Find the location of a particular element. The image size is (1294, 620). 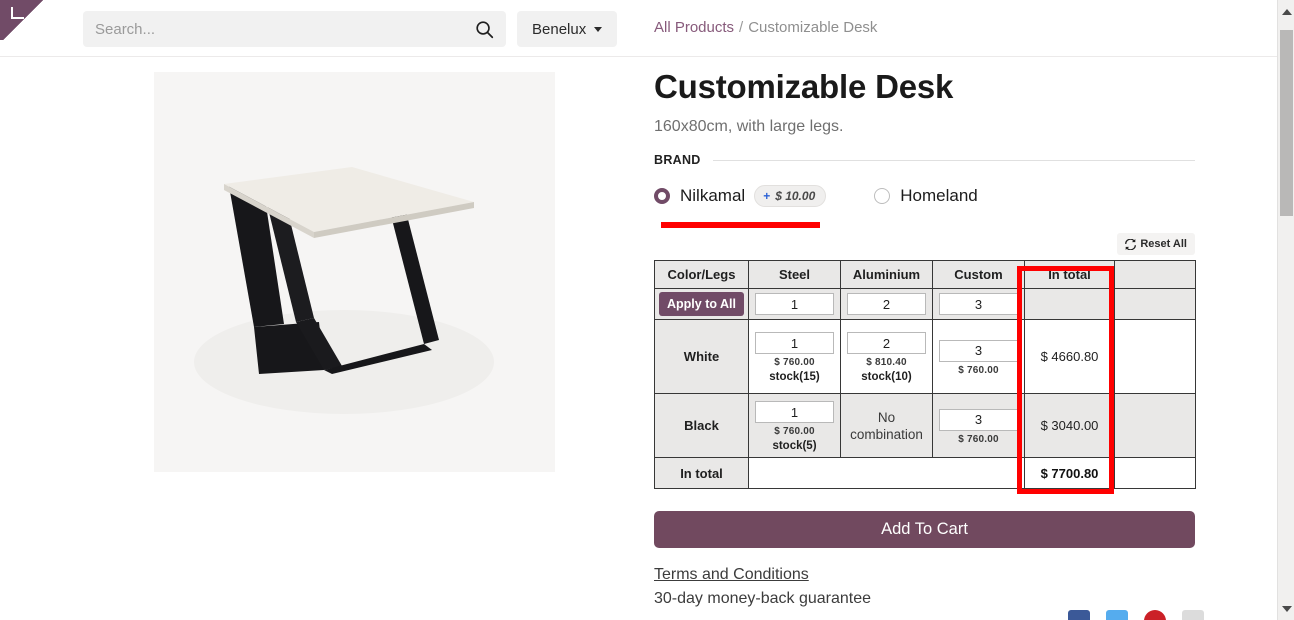

chevron-down-icon is located at coordinates (598, 29).